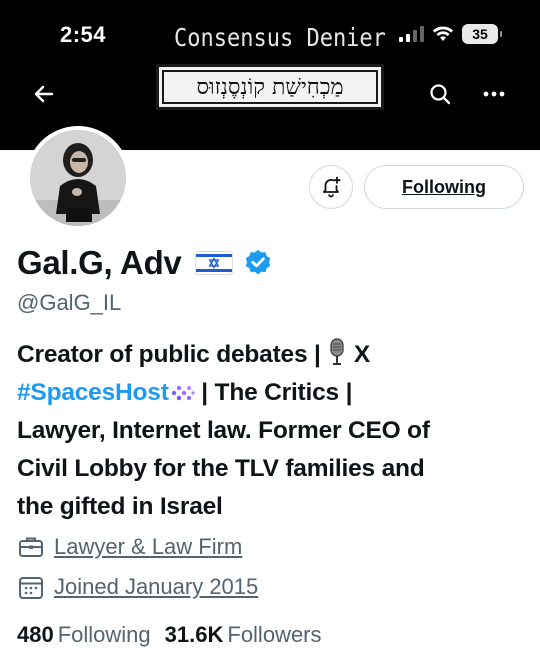  I want to click on sparkle-dots-icon, so click(183, 393).